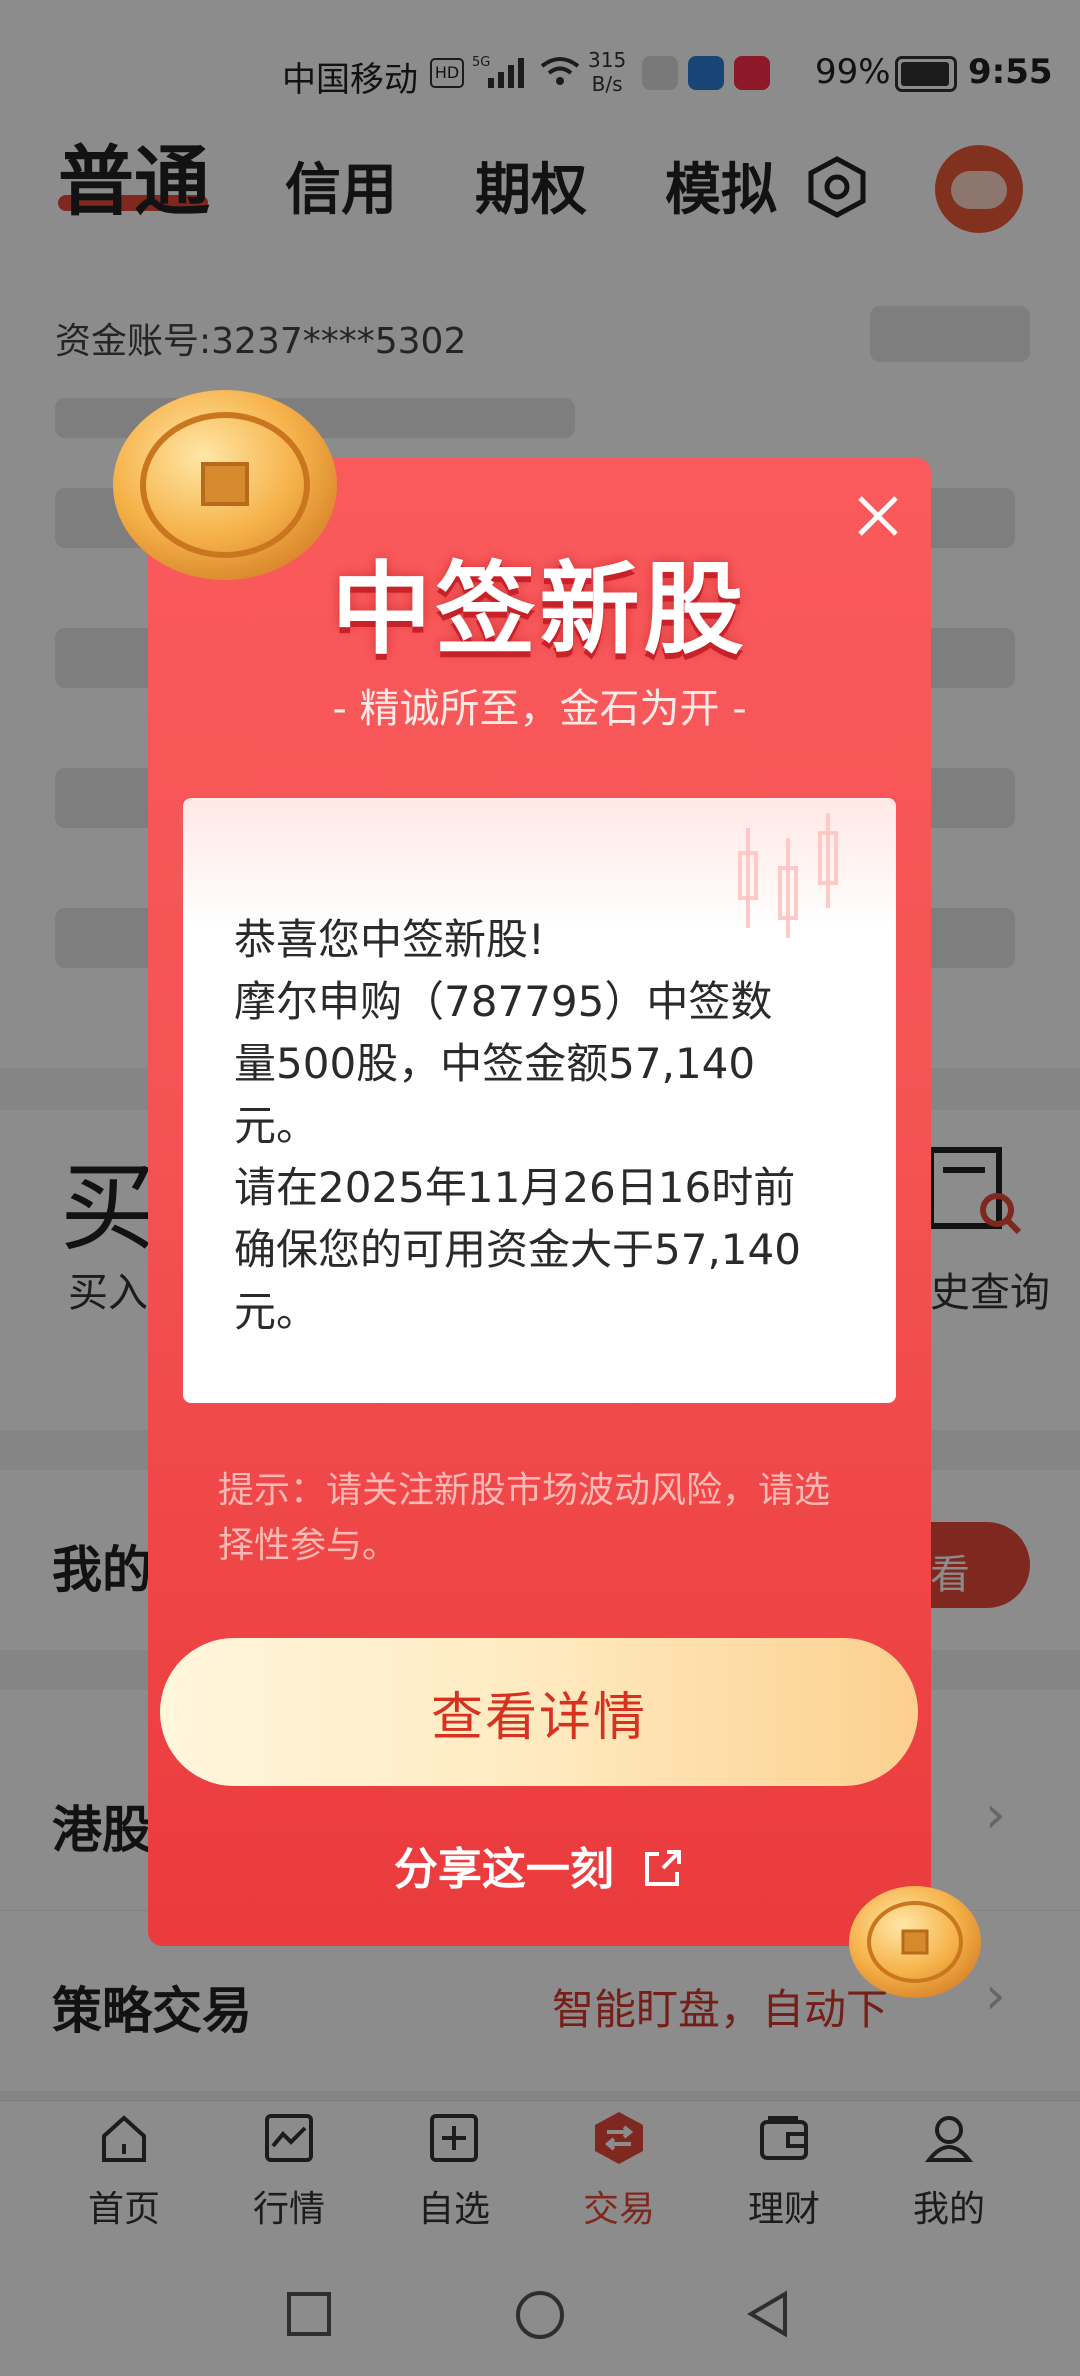  Describe the element at coordinates (539, 709) in the screenshot. I see `modal-subtitle: - 精诚所至，金石为开 -` at that location.